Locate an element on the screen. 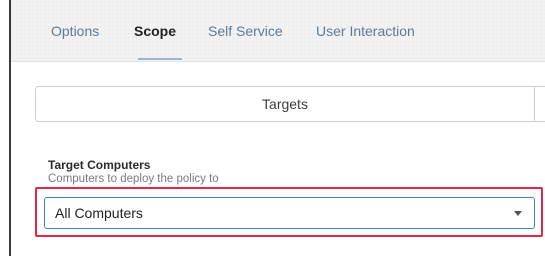 This screenshot has width=545, height=256. target-computers-label: Target Computers is located at coordinates (99, 165).